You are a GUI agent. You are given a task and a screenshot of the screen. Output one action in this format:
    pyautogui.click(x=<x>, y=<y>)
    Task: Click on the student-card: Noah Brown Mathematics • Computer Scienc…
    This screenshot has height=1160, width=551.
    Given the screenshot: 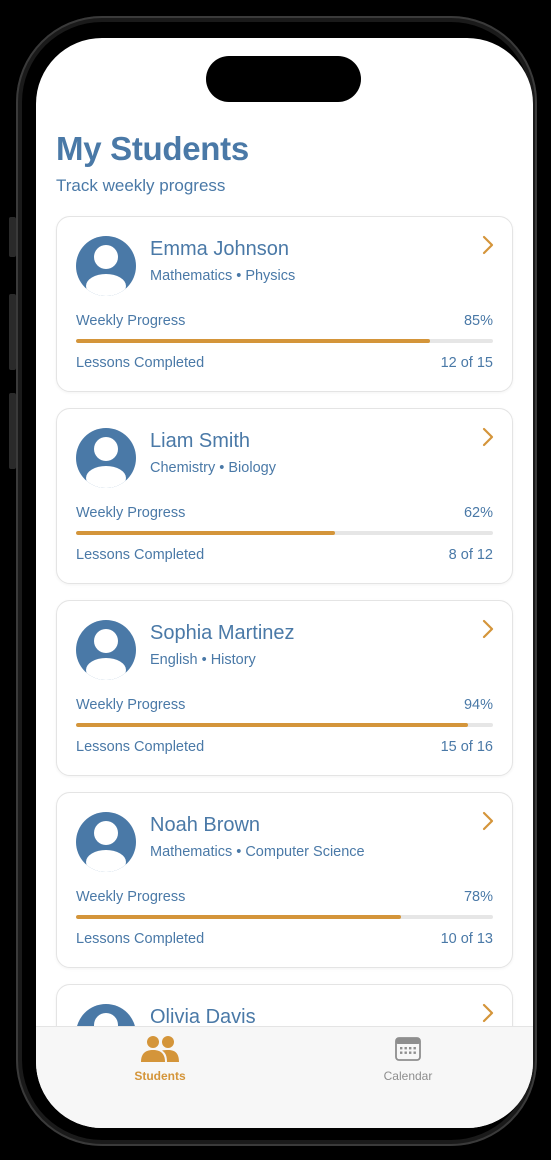 What is the action you would take?
    pyautogui.click(x=284, y=880)
    